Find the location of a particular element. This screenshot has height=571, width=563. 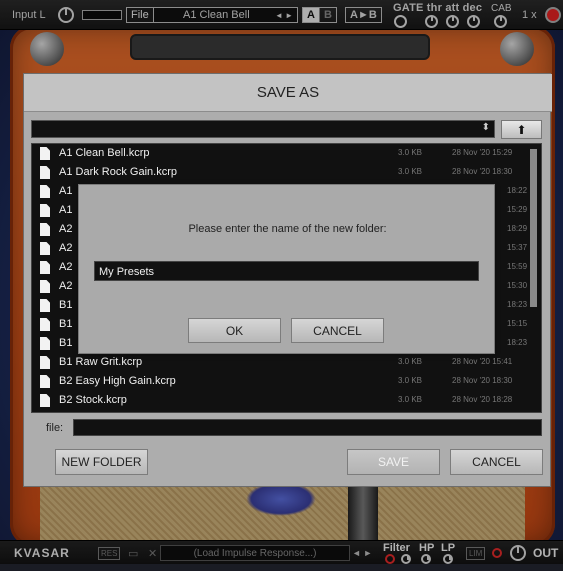

save-button: SAVE is located at coordinates (393, 462).